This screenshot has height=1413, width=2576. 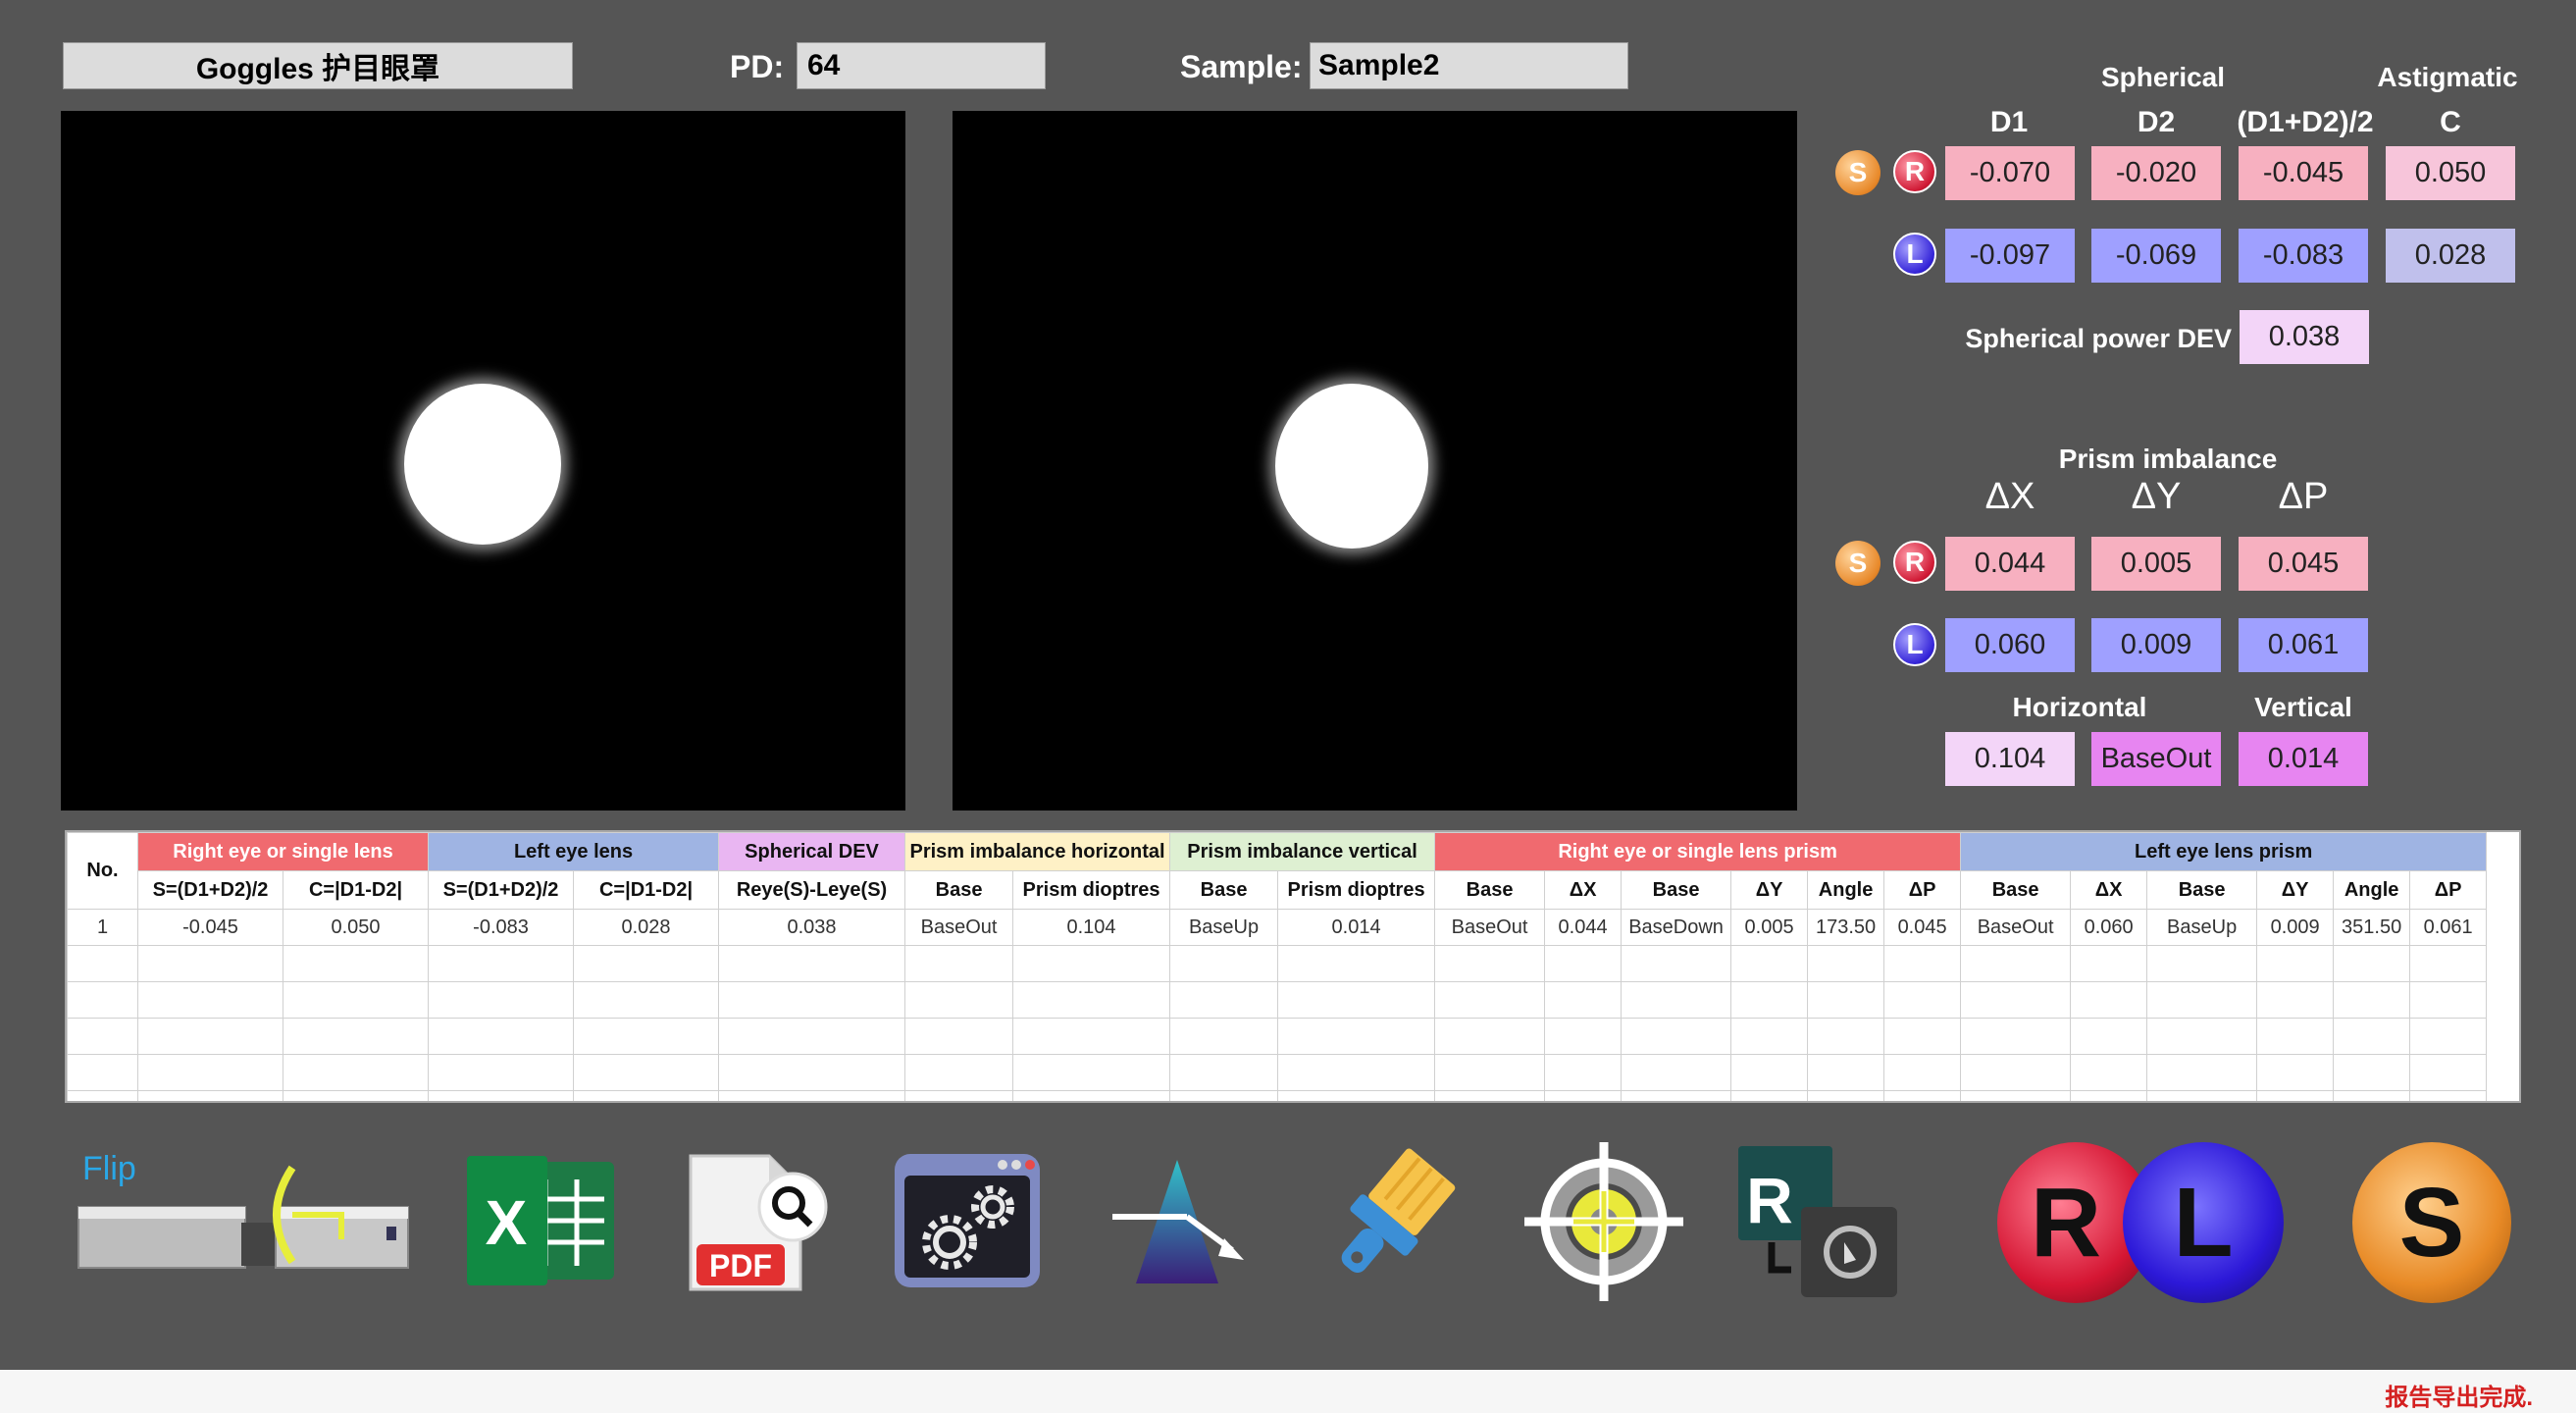 What do you see at coordinates (759, 1222) in the screenshot?
I see `pdf-export-button: PDF` at bounding box center [759, 1222].